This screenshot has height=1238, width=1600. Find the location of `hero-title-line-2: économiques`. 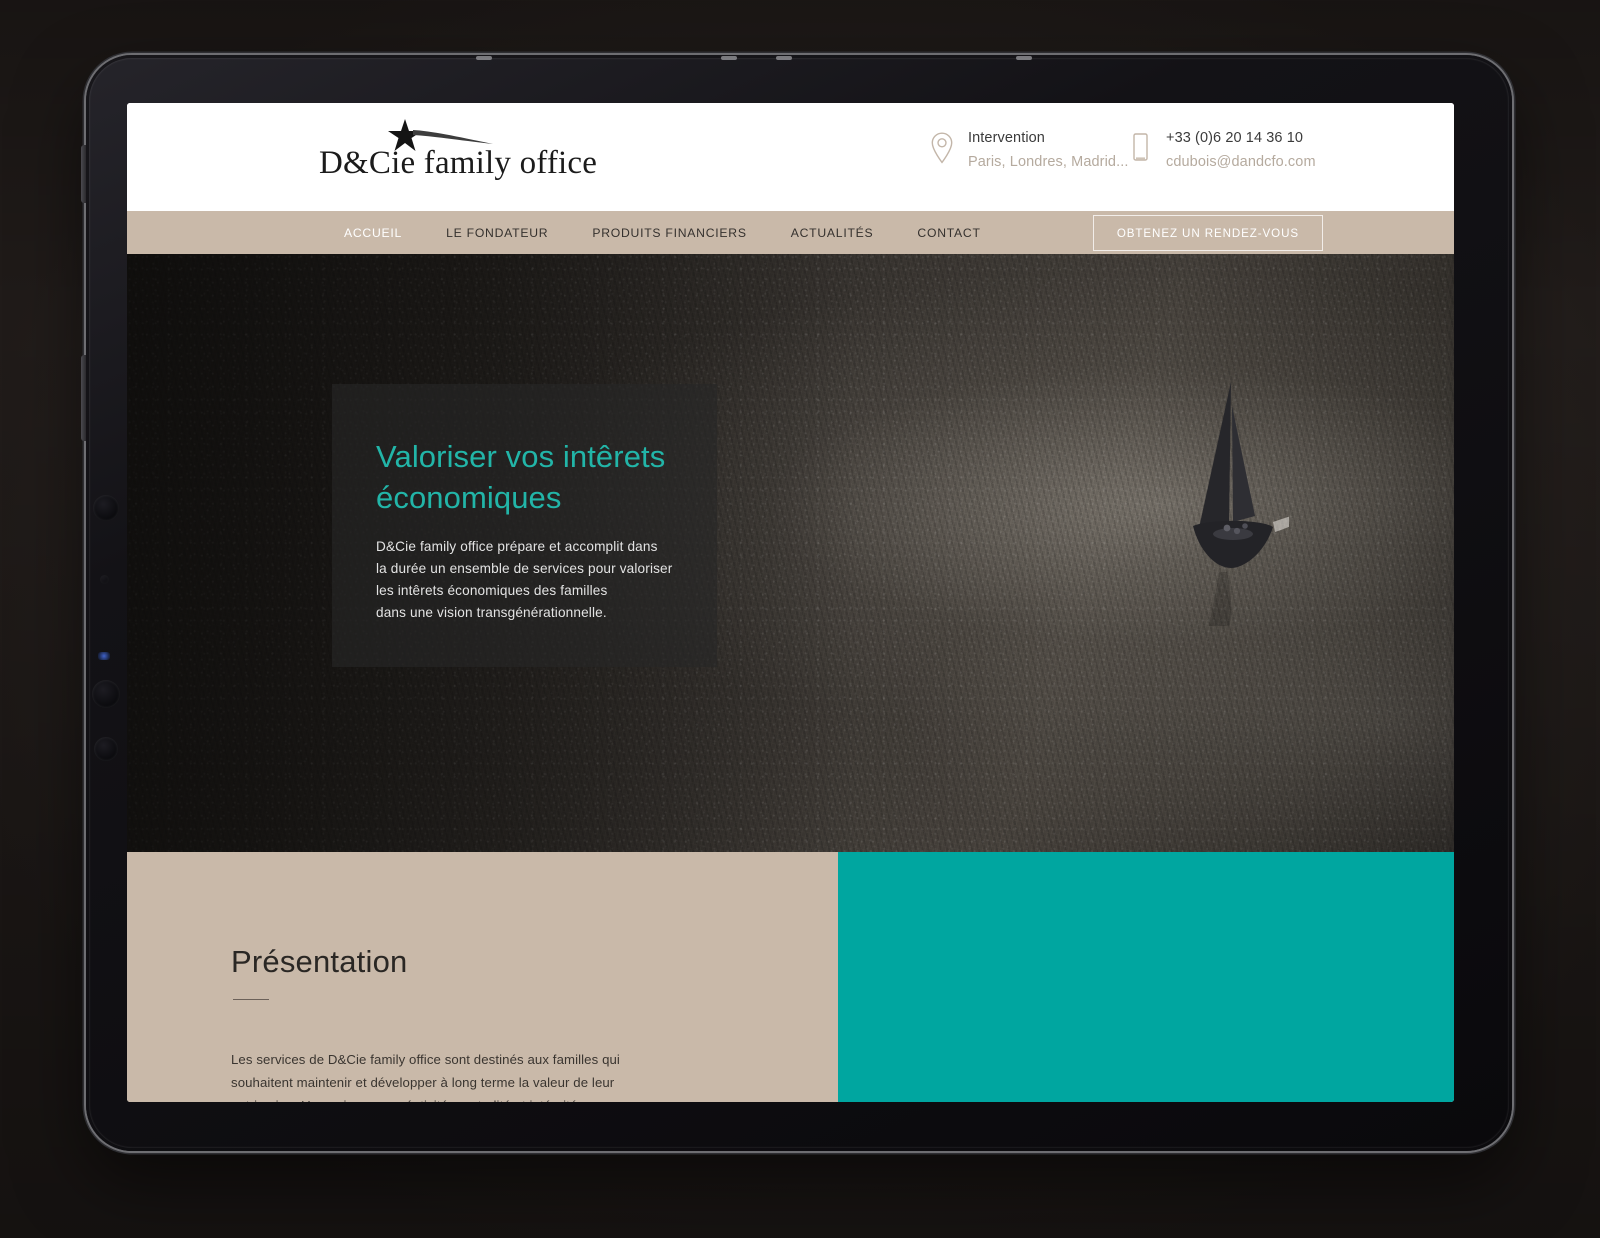

hero-title-line-2: économiques is located at coordinates (469, 497).